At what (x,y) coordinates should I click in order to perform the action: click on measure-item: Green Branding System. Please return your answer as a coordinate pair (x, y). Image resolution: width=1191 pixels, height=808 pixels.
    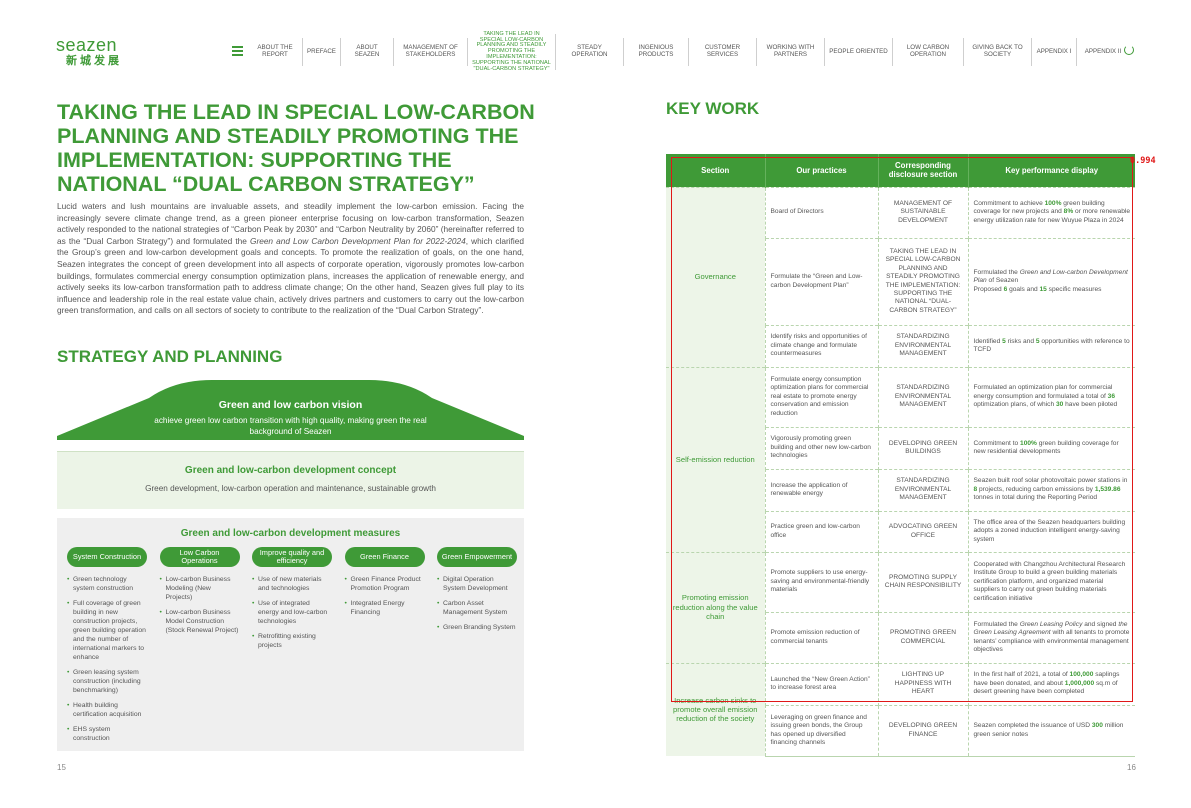
    Looking at the image, I should click on (477, 627).